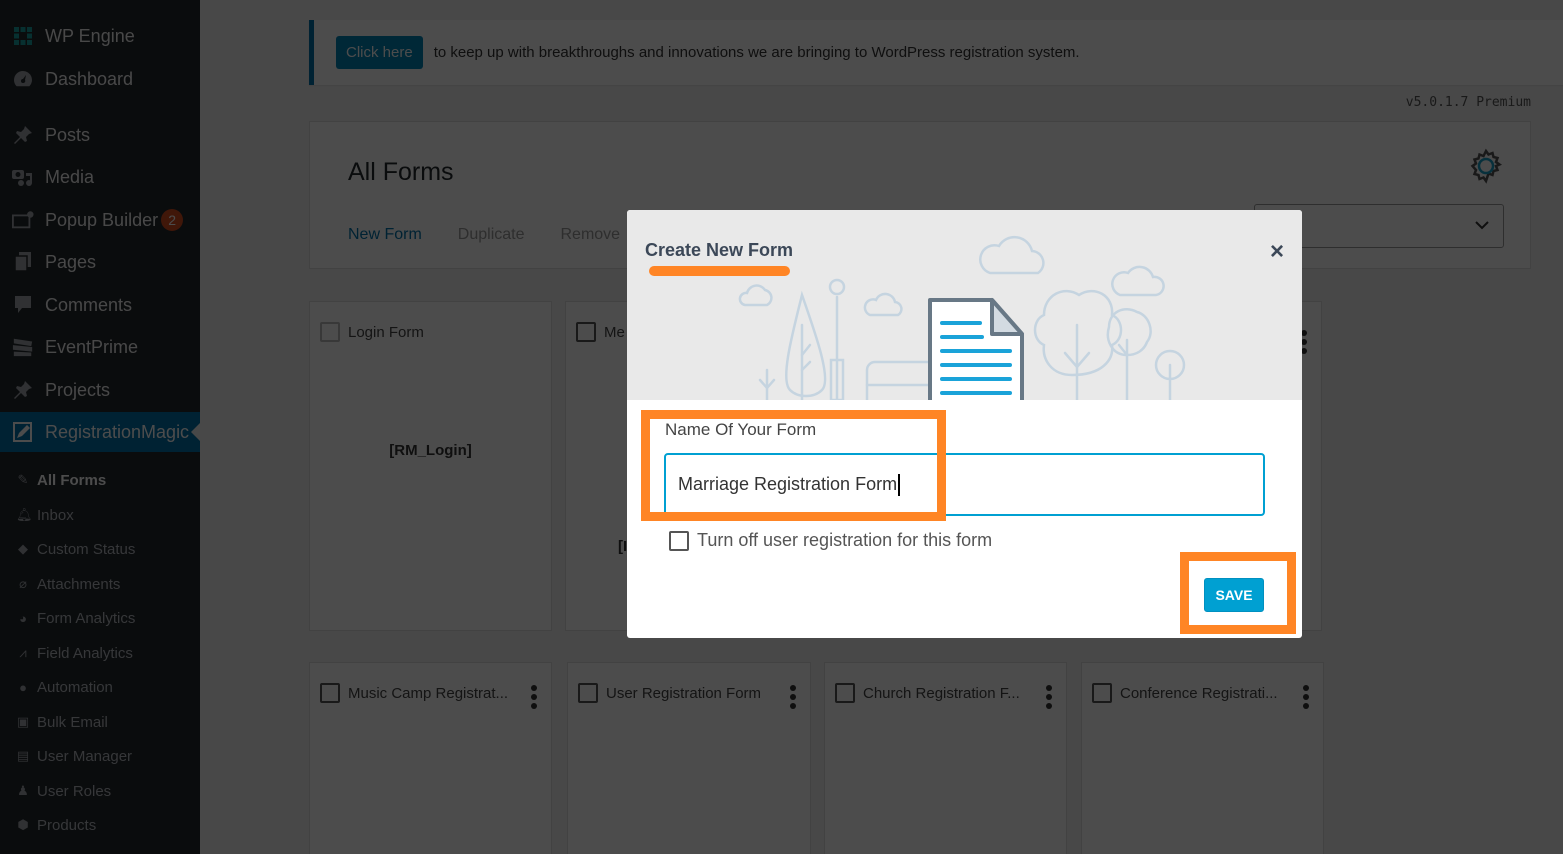 The image size is (1563, 854). What do you see at coordinates (1277, 252) in the screenshot?
I see `close-icon: ×` at bounding box center [1277, 252].